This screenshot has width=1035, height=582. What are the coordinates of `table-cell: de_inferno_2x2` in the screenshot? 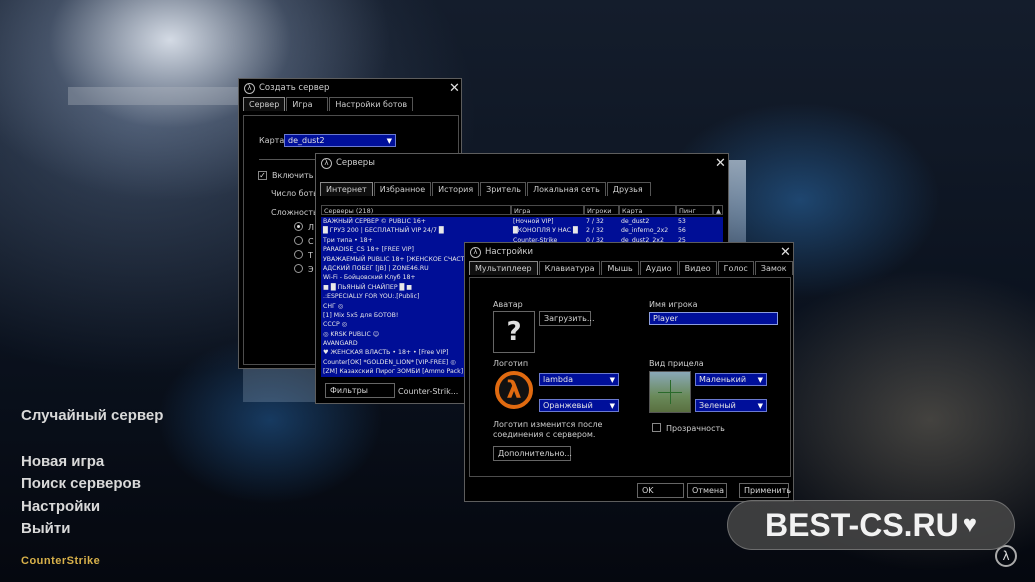 It's located at (645, 231).